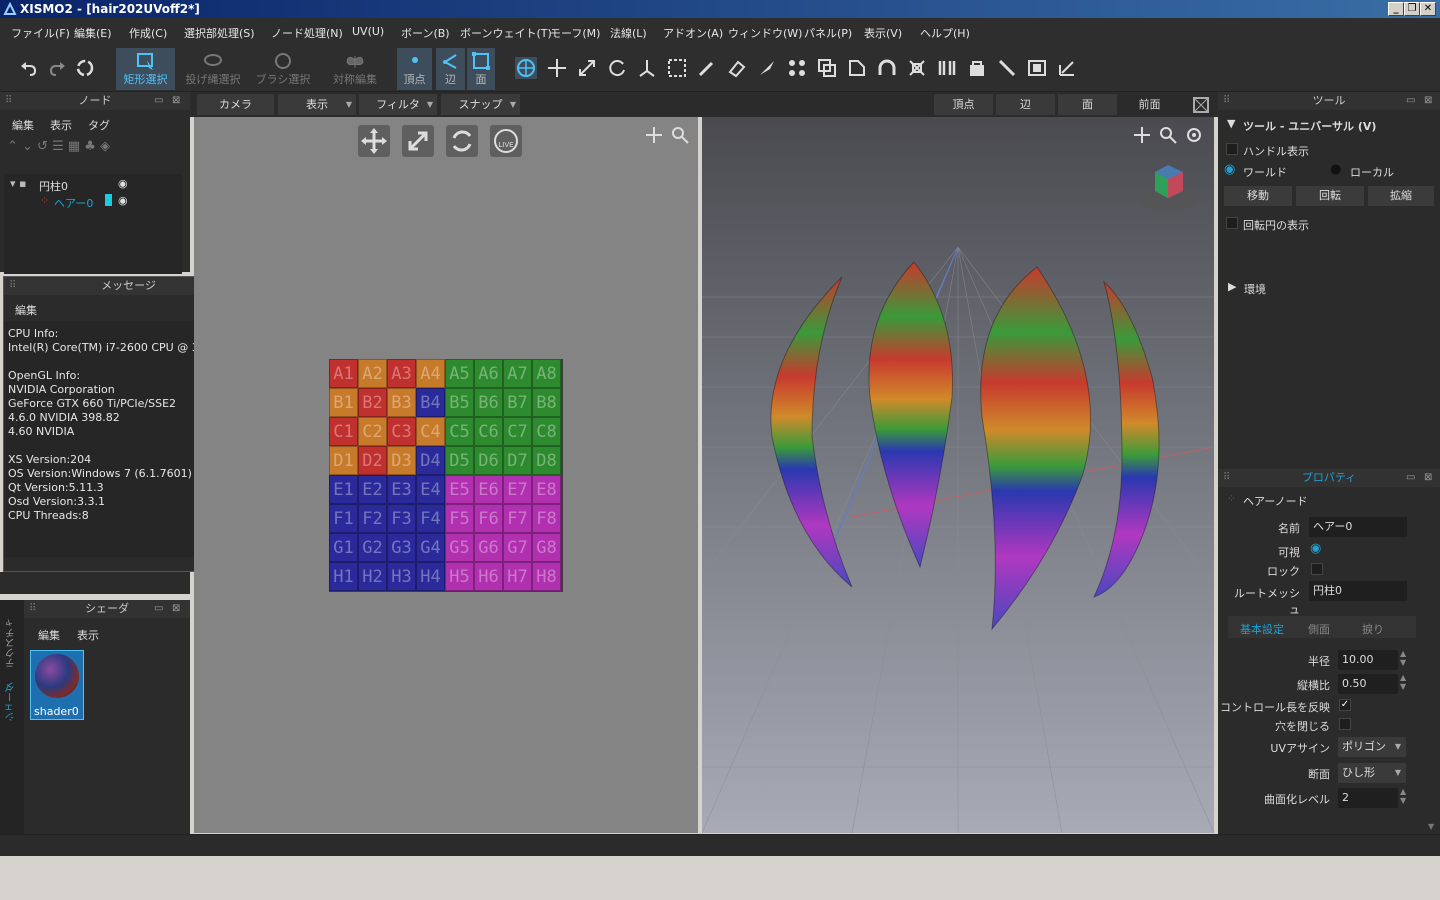 This screenshot has width=1440, height=900. I want to click on menu-uv: UV(U), so click(368, 31).